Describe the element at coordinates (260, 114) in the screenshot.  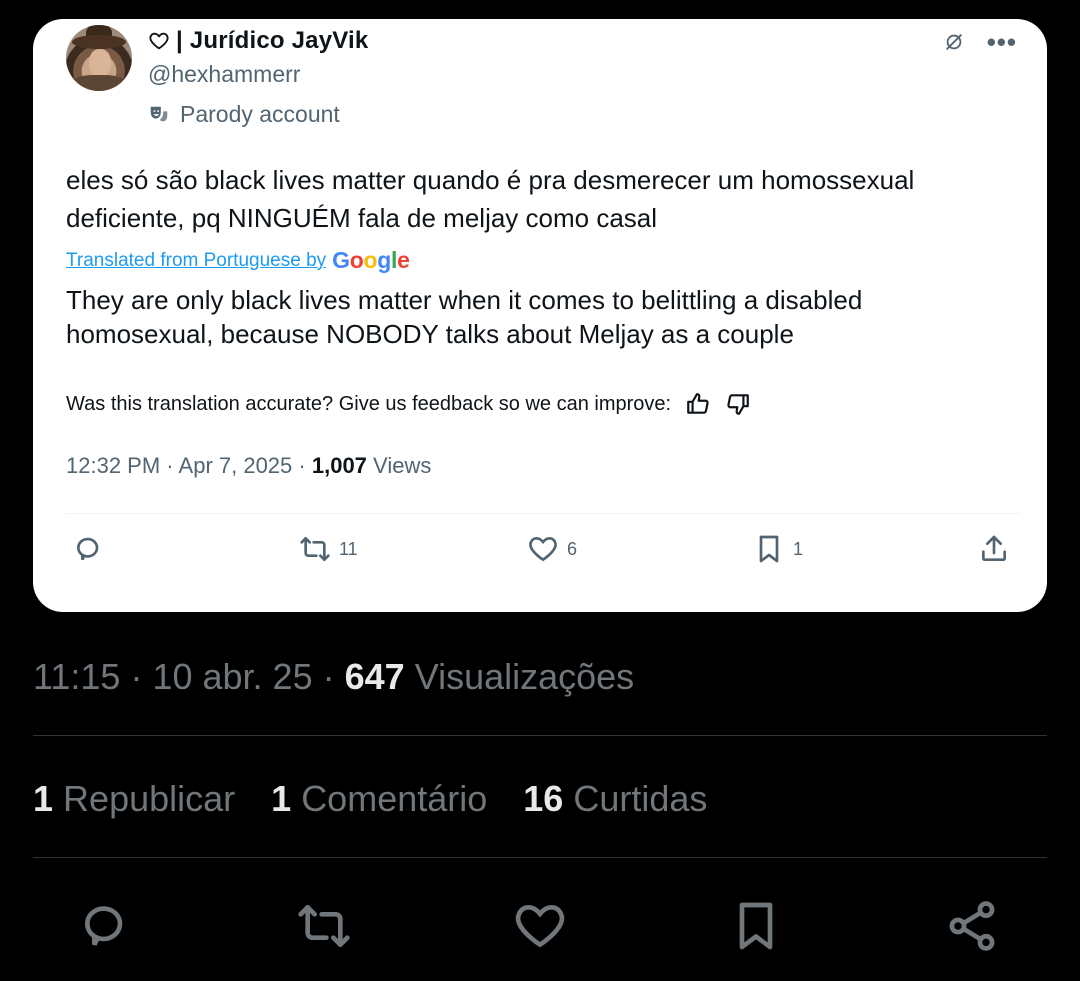
I see `parody-label: Parody account` at that location.